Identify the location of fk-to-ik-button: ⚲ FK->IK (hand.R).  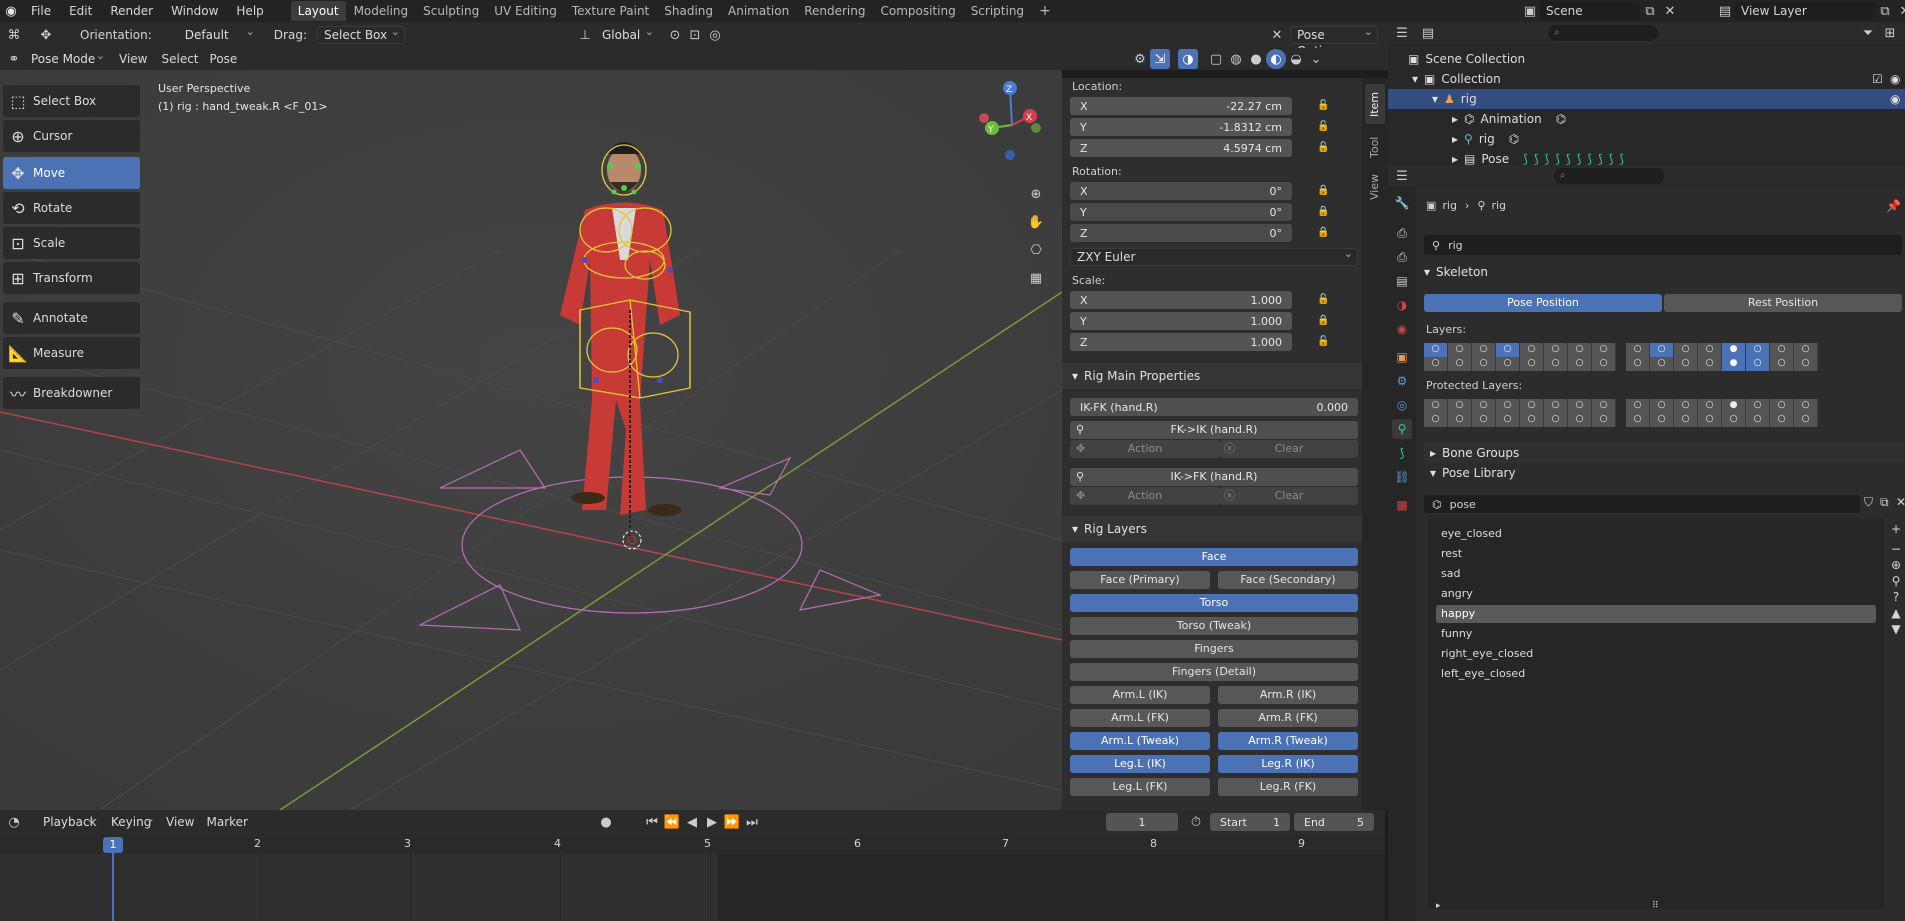
(1214, 430).